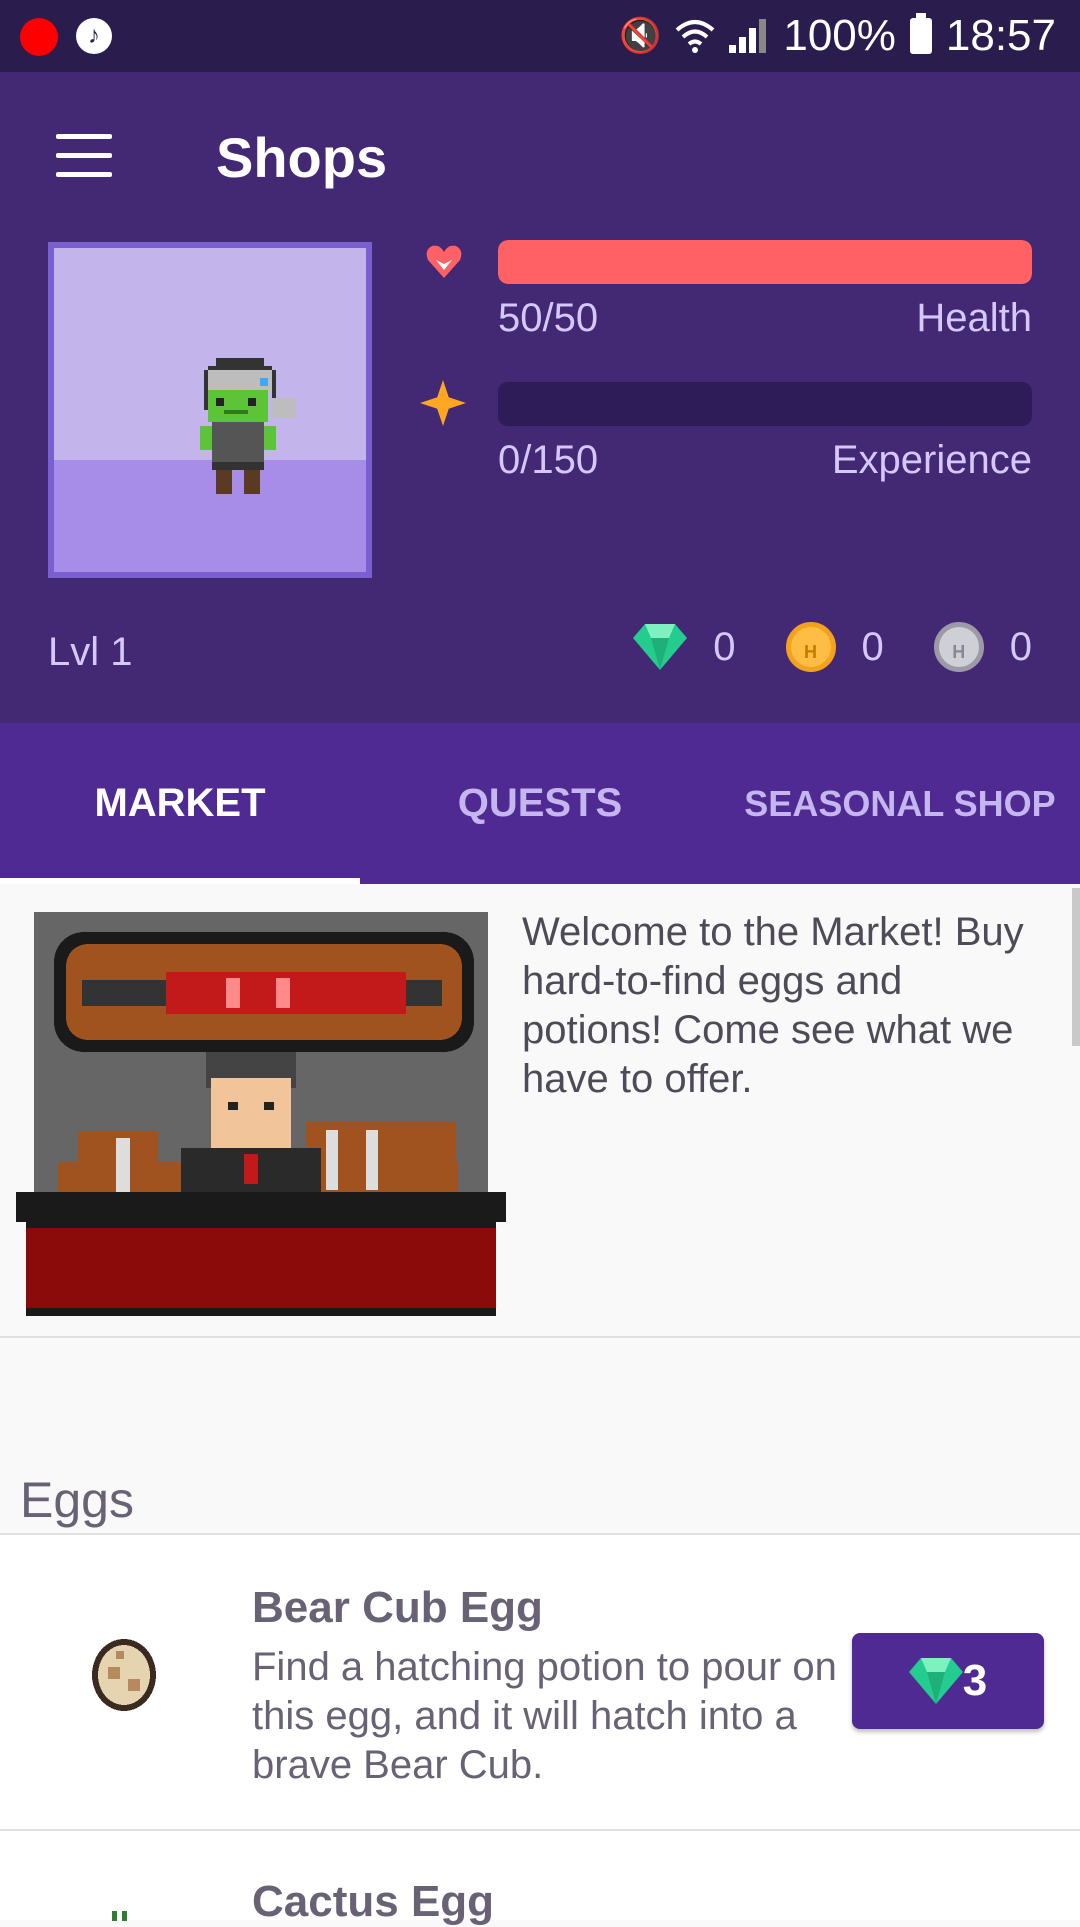  What do you see at coordinates (397, 1607) in the screenshot?
I see `item-name: Bear Cub Egg` at bounding box center [397, 1607].